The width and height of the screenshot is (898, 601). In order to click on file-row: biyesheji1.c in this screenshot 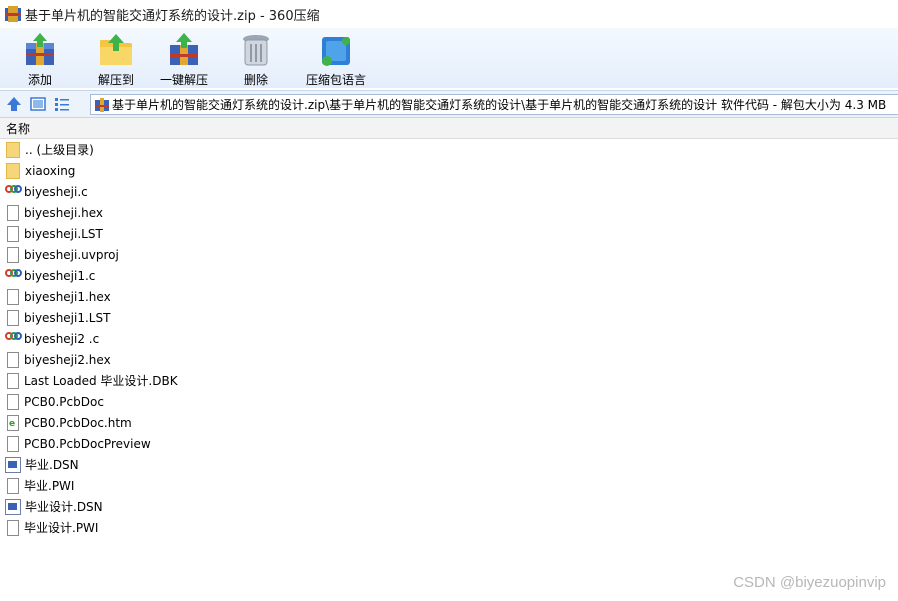, I will do `click(449, 275)`.